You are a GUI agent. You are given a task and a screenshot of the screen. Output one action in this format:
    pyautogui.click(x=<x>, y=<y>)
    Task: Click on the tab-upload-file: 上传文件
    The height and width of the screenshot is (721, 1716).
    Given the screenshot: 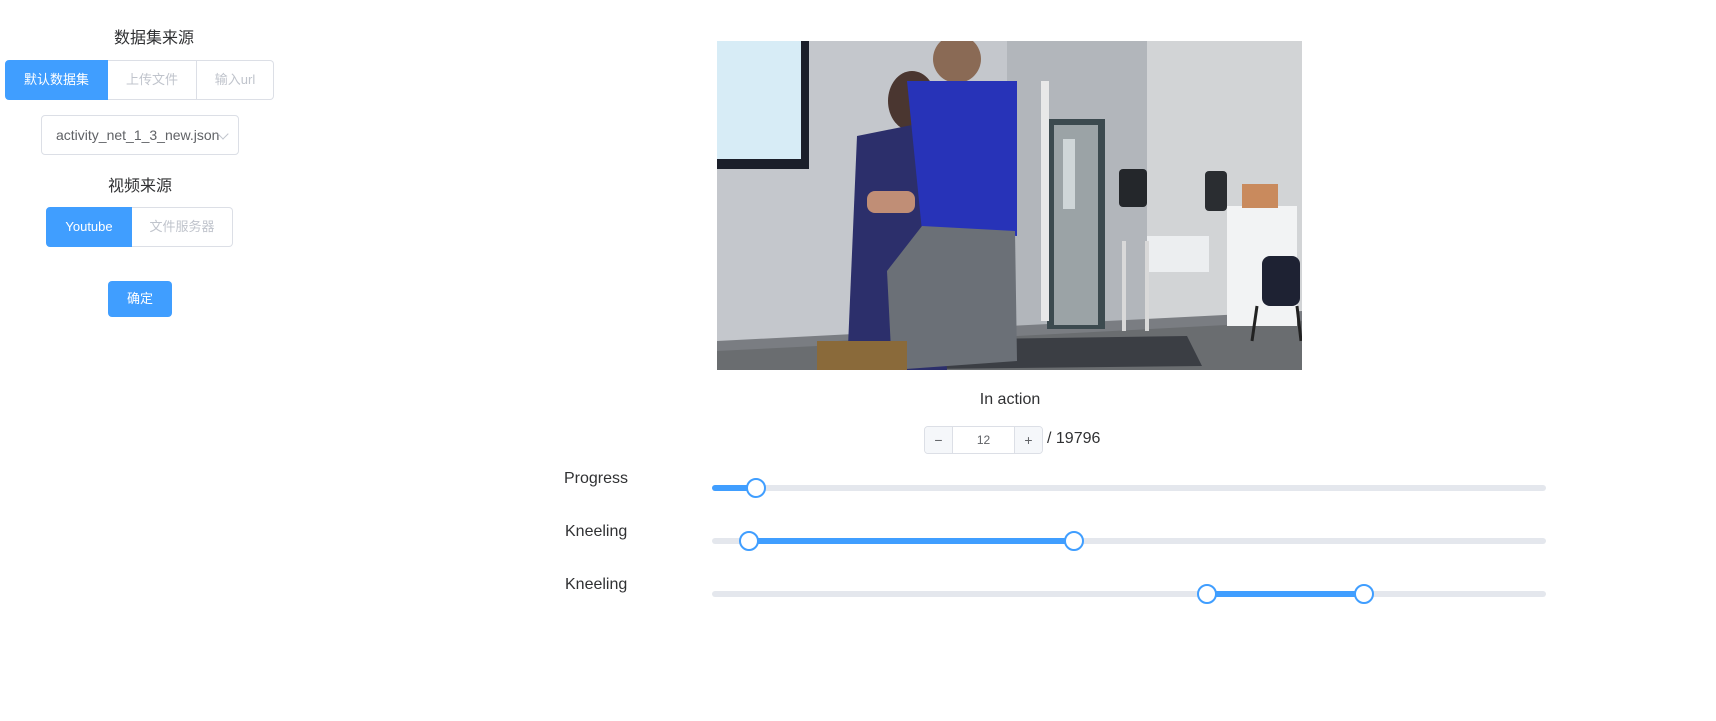 What is the action you would take?
    pyautogui.click(x=152, y=80)
    